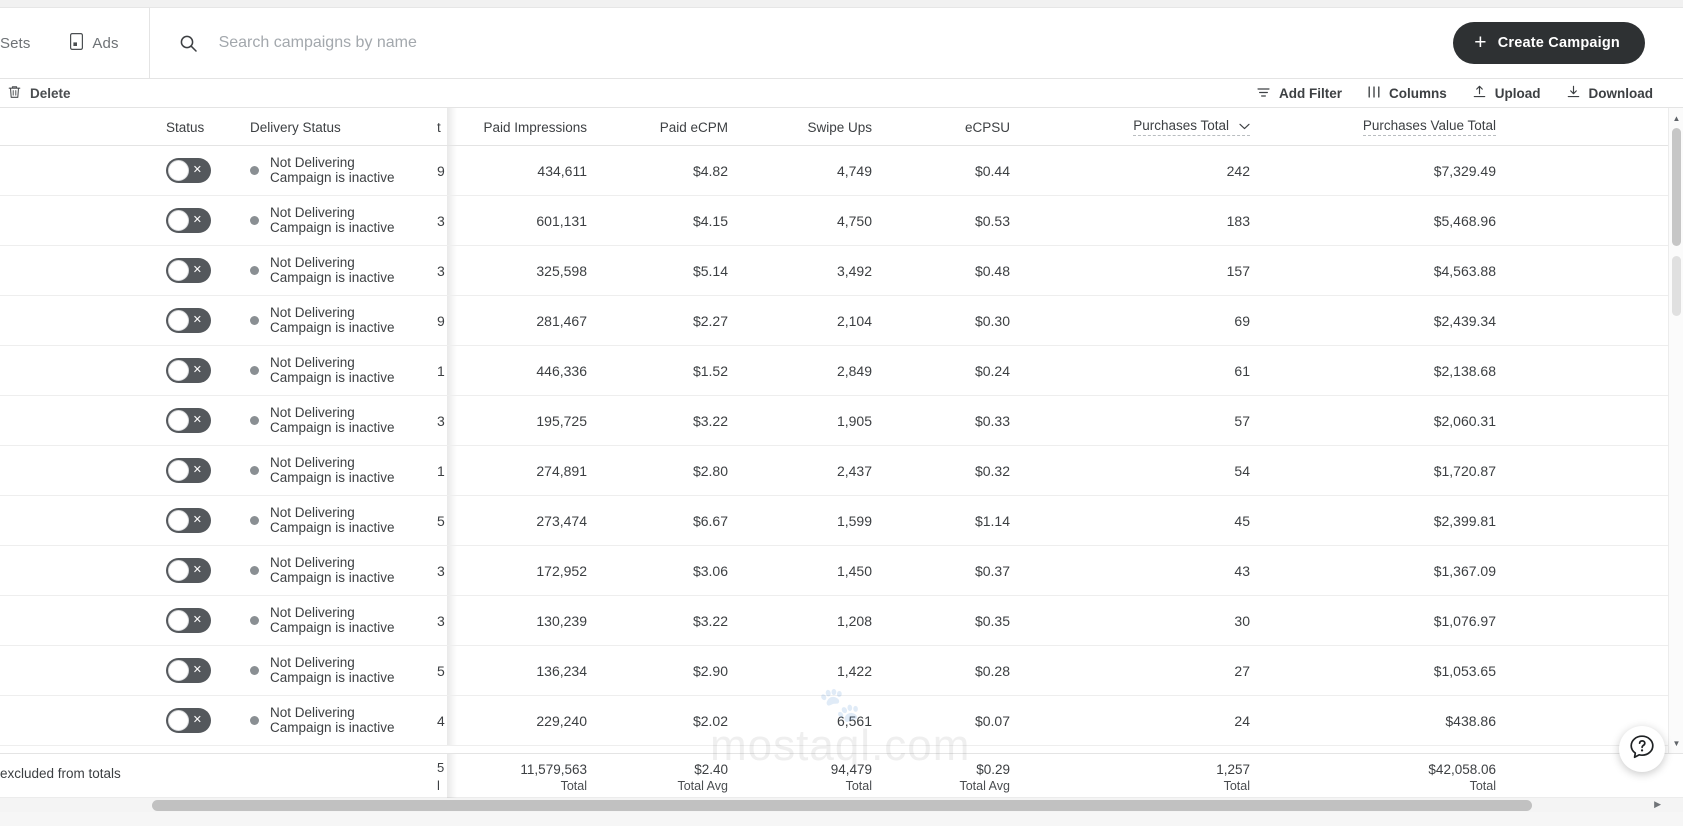 This screenshot has width=1683, height=826. I want to click on total-purchases_value_total-label: Total, so click(1482, 785).